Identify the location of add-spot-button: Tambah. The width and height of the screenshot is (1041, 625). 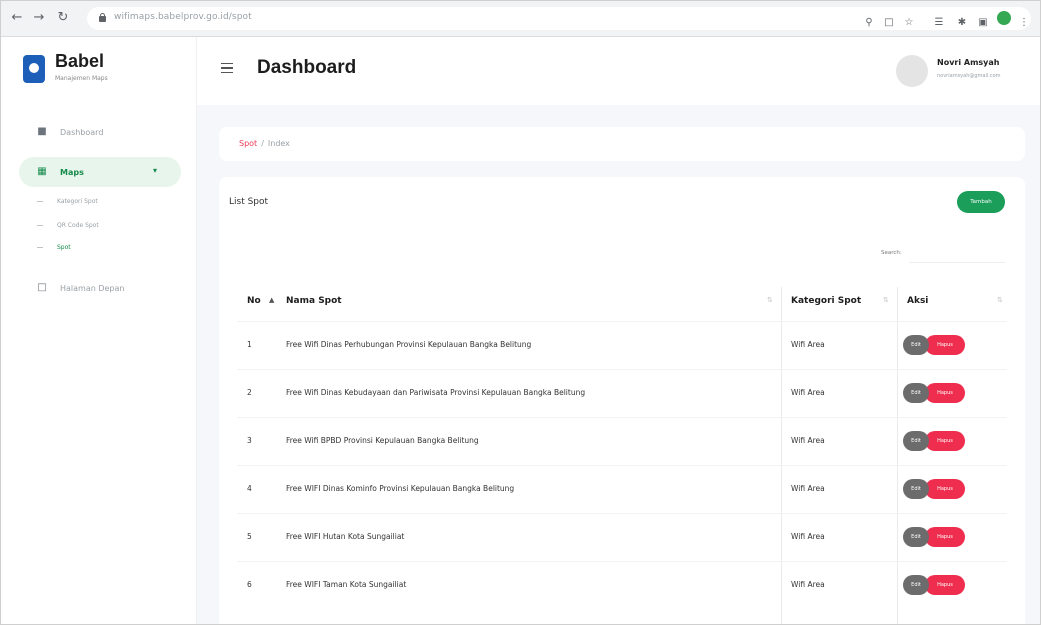
(981, 202).